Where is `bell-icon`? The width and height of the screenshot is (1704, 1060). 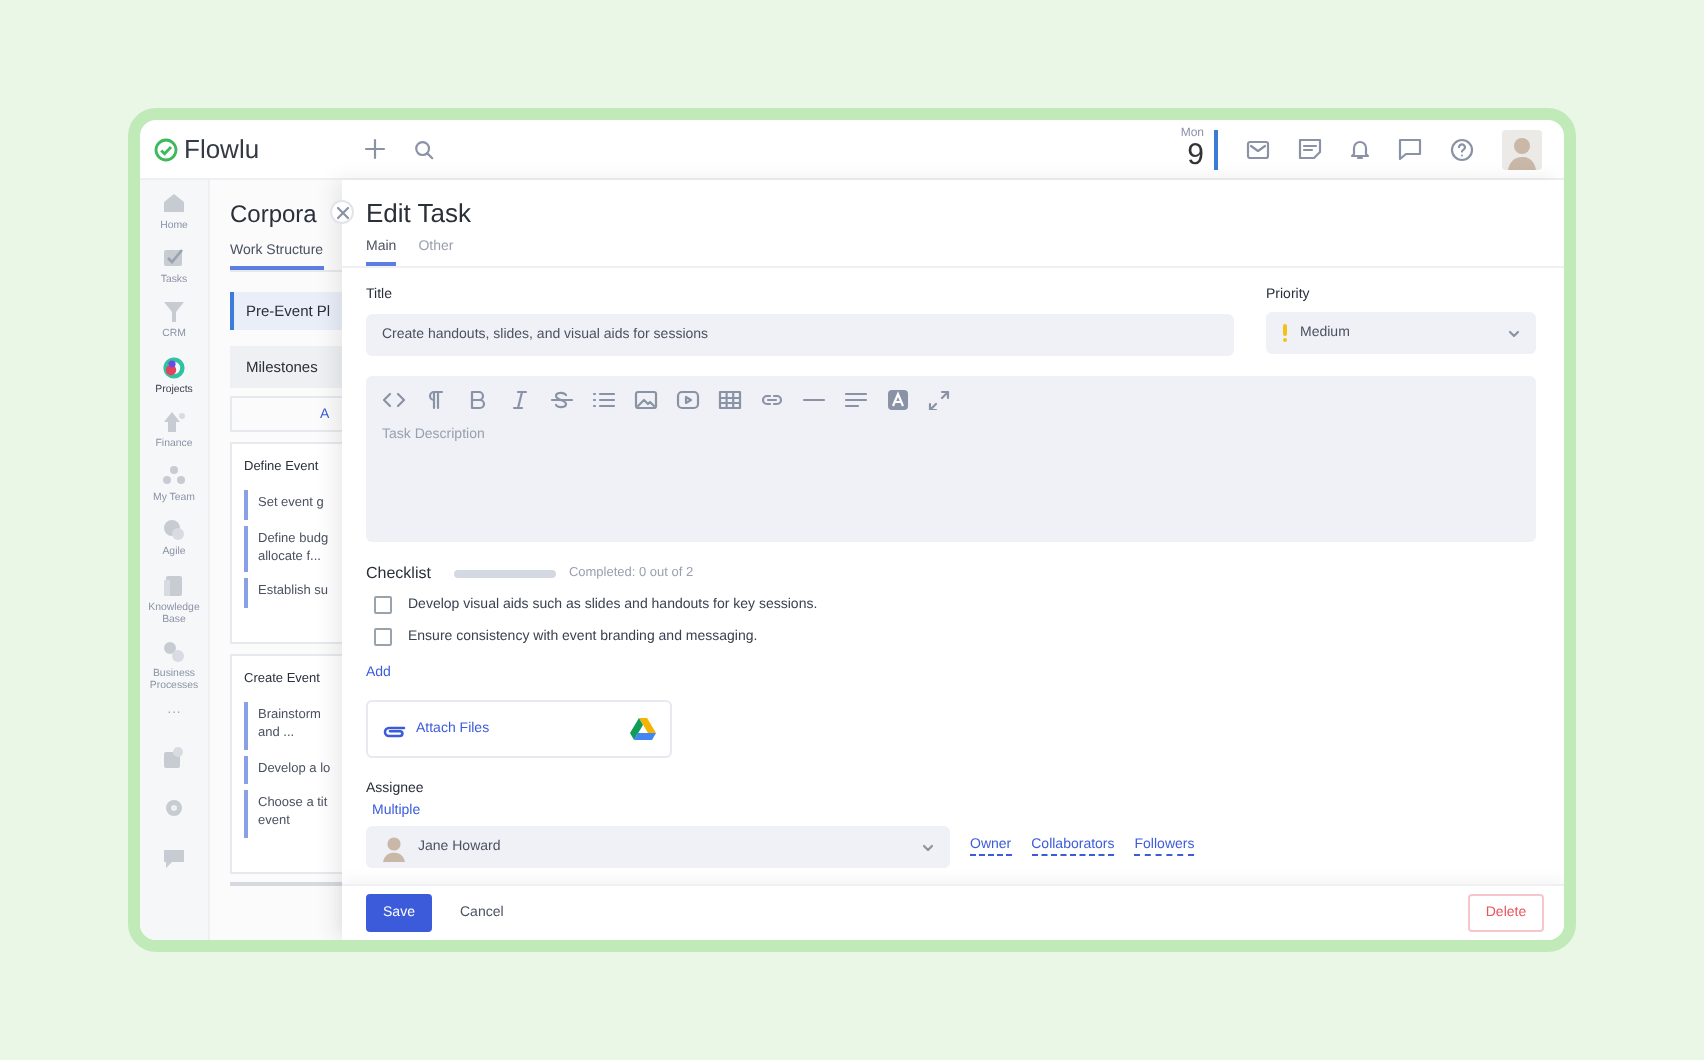
bell-icon is located at coordinates (1360, 149).